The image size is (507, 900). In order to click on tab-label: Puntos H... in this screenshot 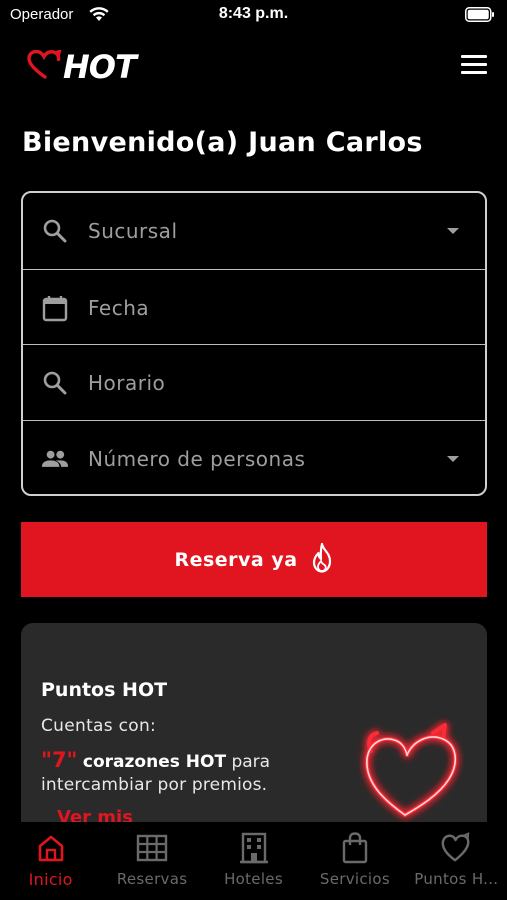, I will do `click(456, 879)`.